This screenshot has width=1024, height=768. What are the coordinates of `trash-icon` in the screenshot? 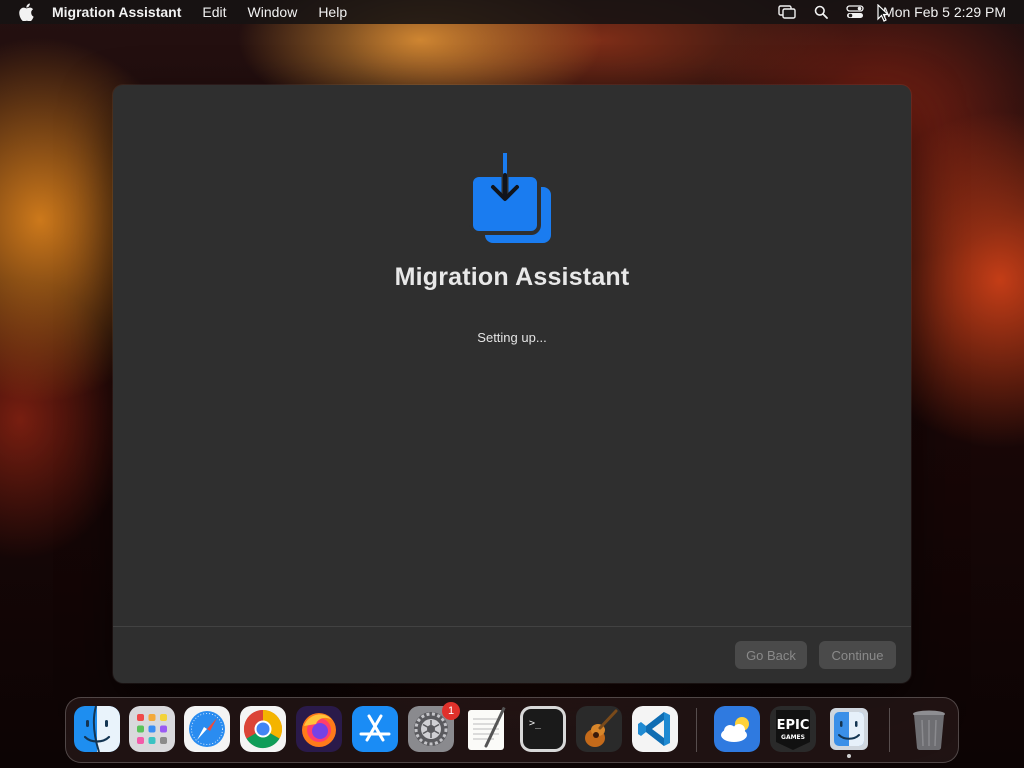 It's located at (929, 729).